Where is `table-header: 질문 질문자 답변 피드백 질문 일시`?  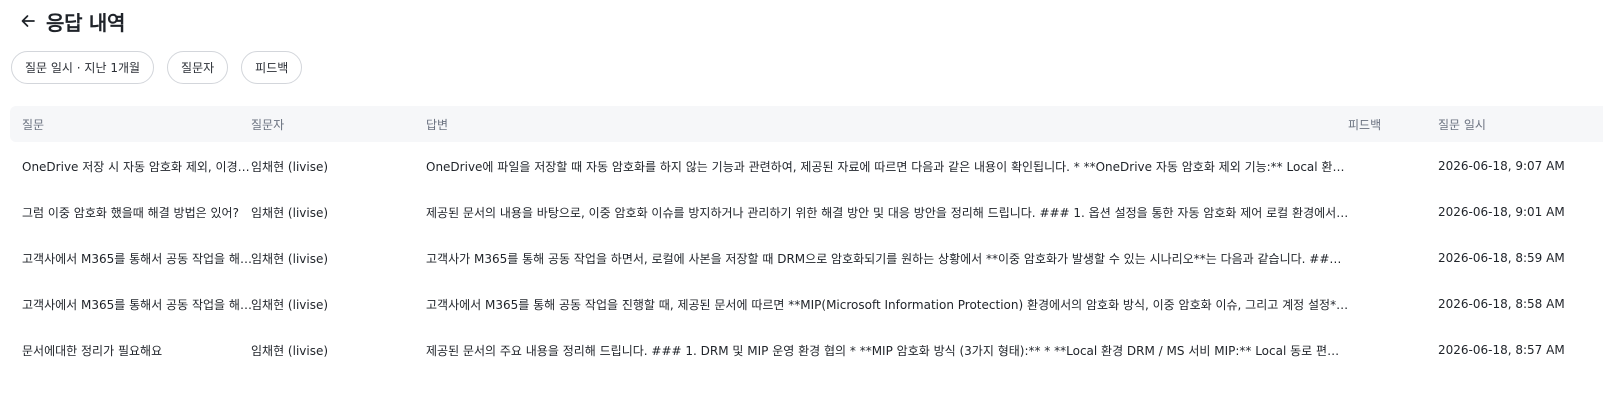
table-header: 질문 질문자 답변 피드백 질문 일시 is located at coordinates (806, 124).